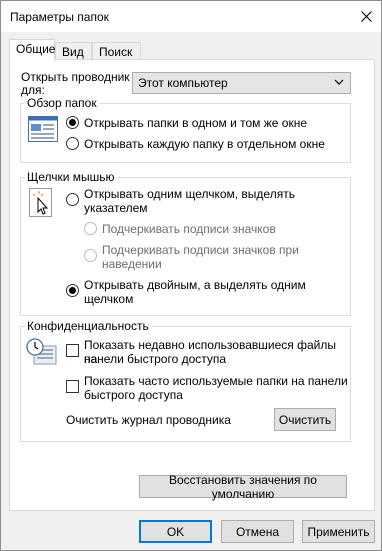 Image resolution: width=382 pixels, height=551 pixels. I want to click on chevron-down-icon, so click(339, 82).